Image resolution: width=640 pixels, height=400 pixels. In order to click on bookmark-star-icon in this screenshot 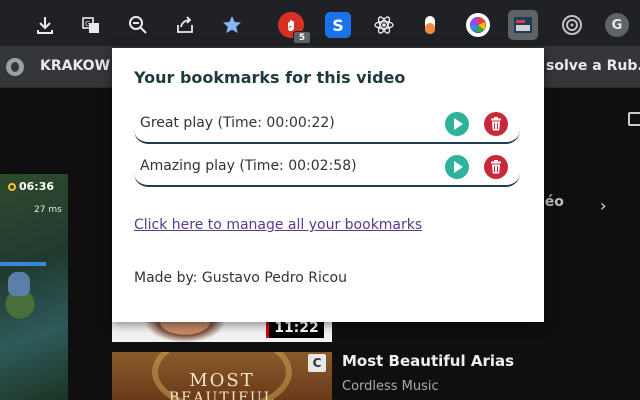, I will do `click(232, 25)`.